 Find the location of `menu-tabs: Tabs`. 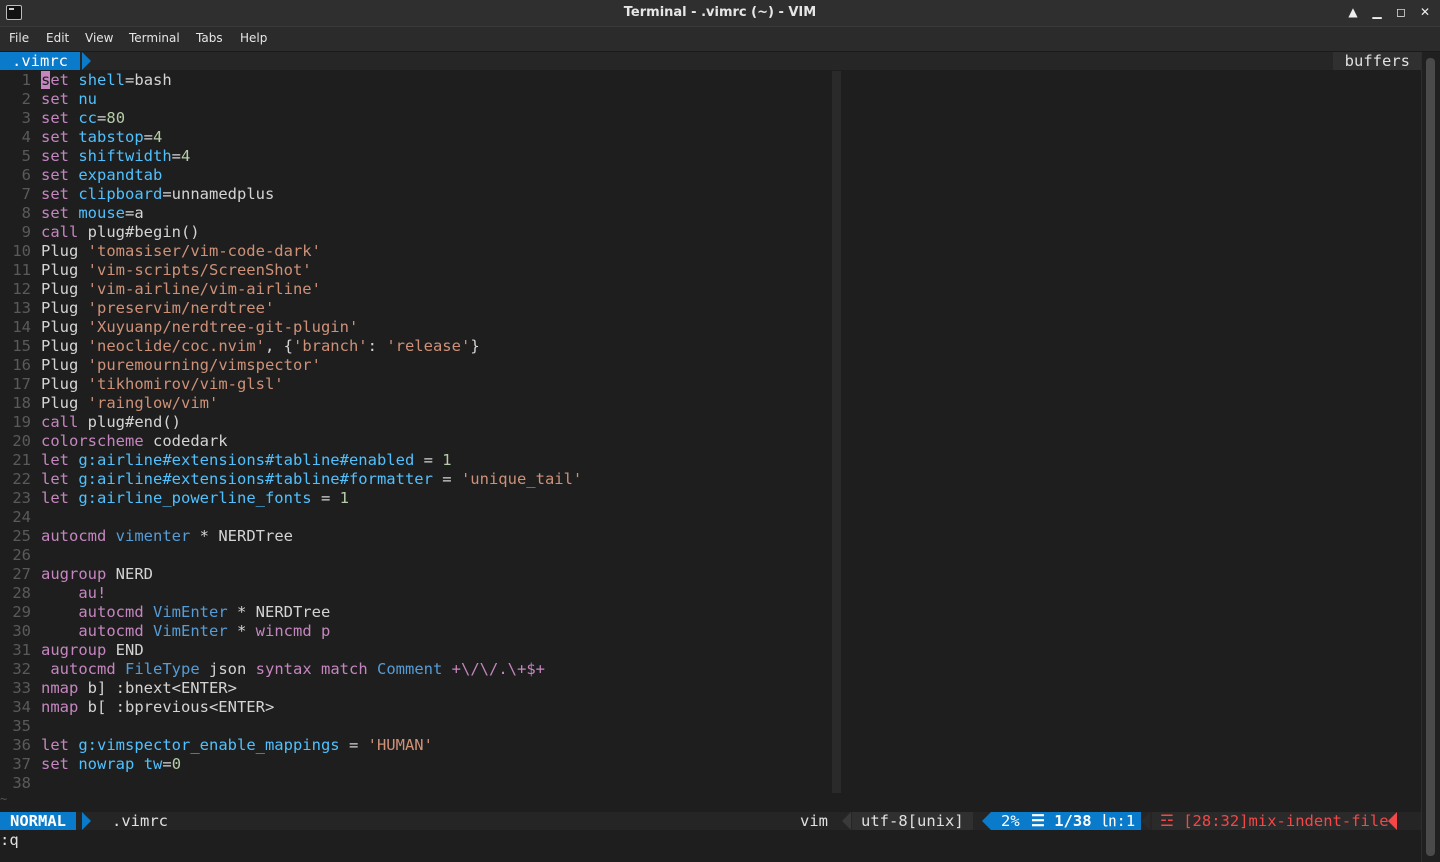

menu-tabs: Tabs is located at coordinates (209, 38).